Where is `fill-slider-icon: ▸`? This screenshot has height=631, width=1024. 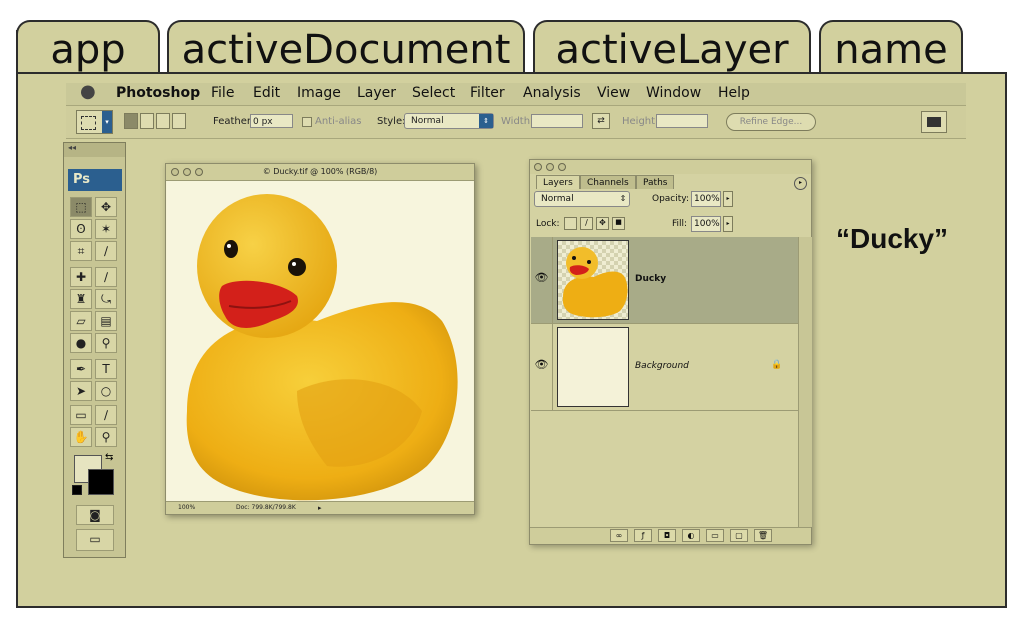
fill-slider-icon: ▸ is located at coordinates (728, 224).